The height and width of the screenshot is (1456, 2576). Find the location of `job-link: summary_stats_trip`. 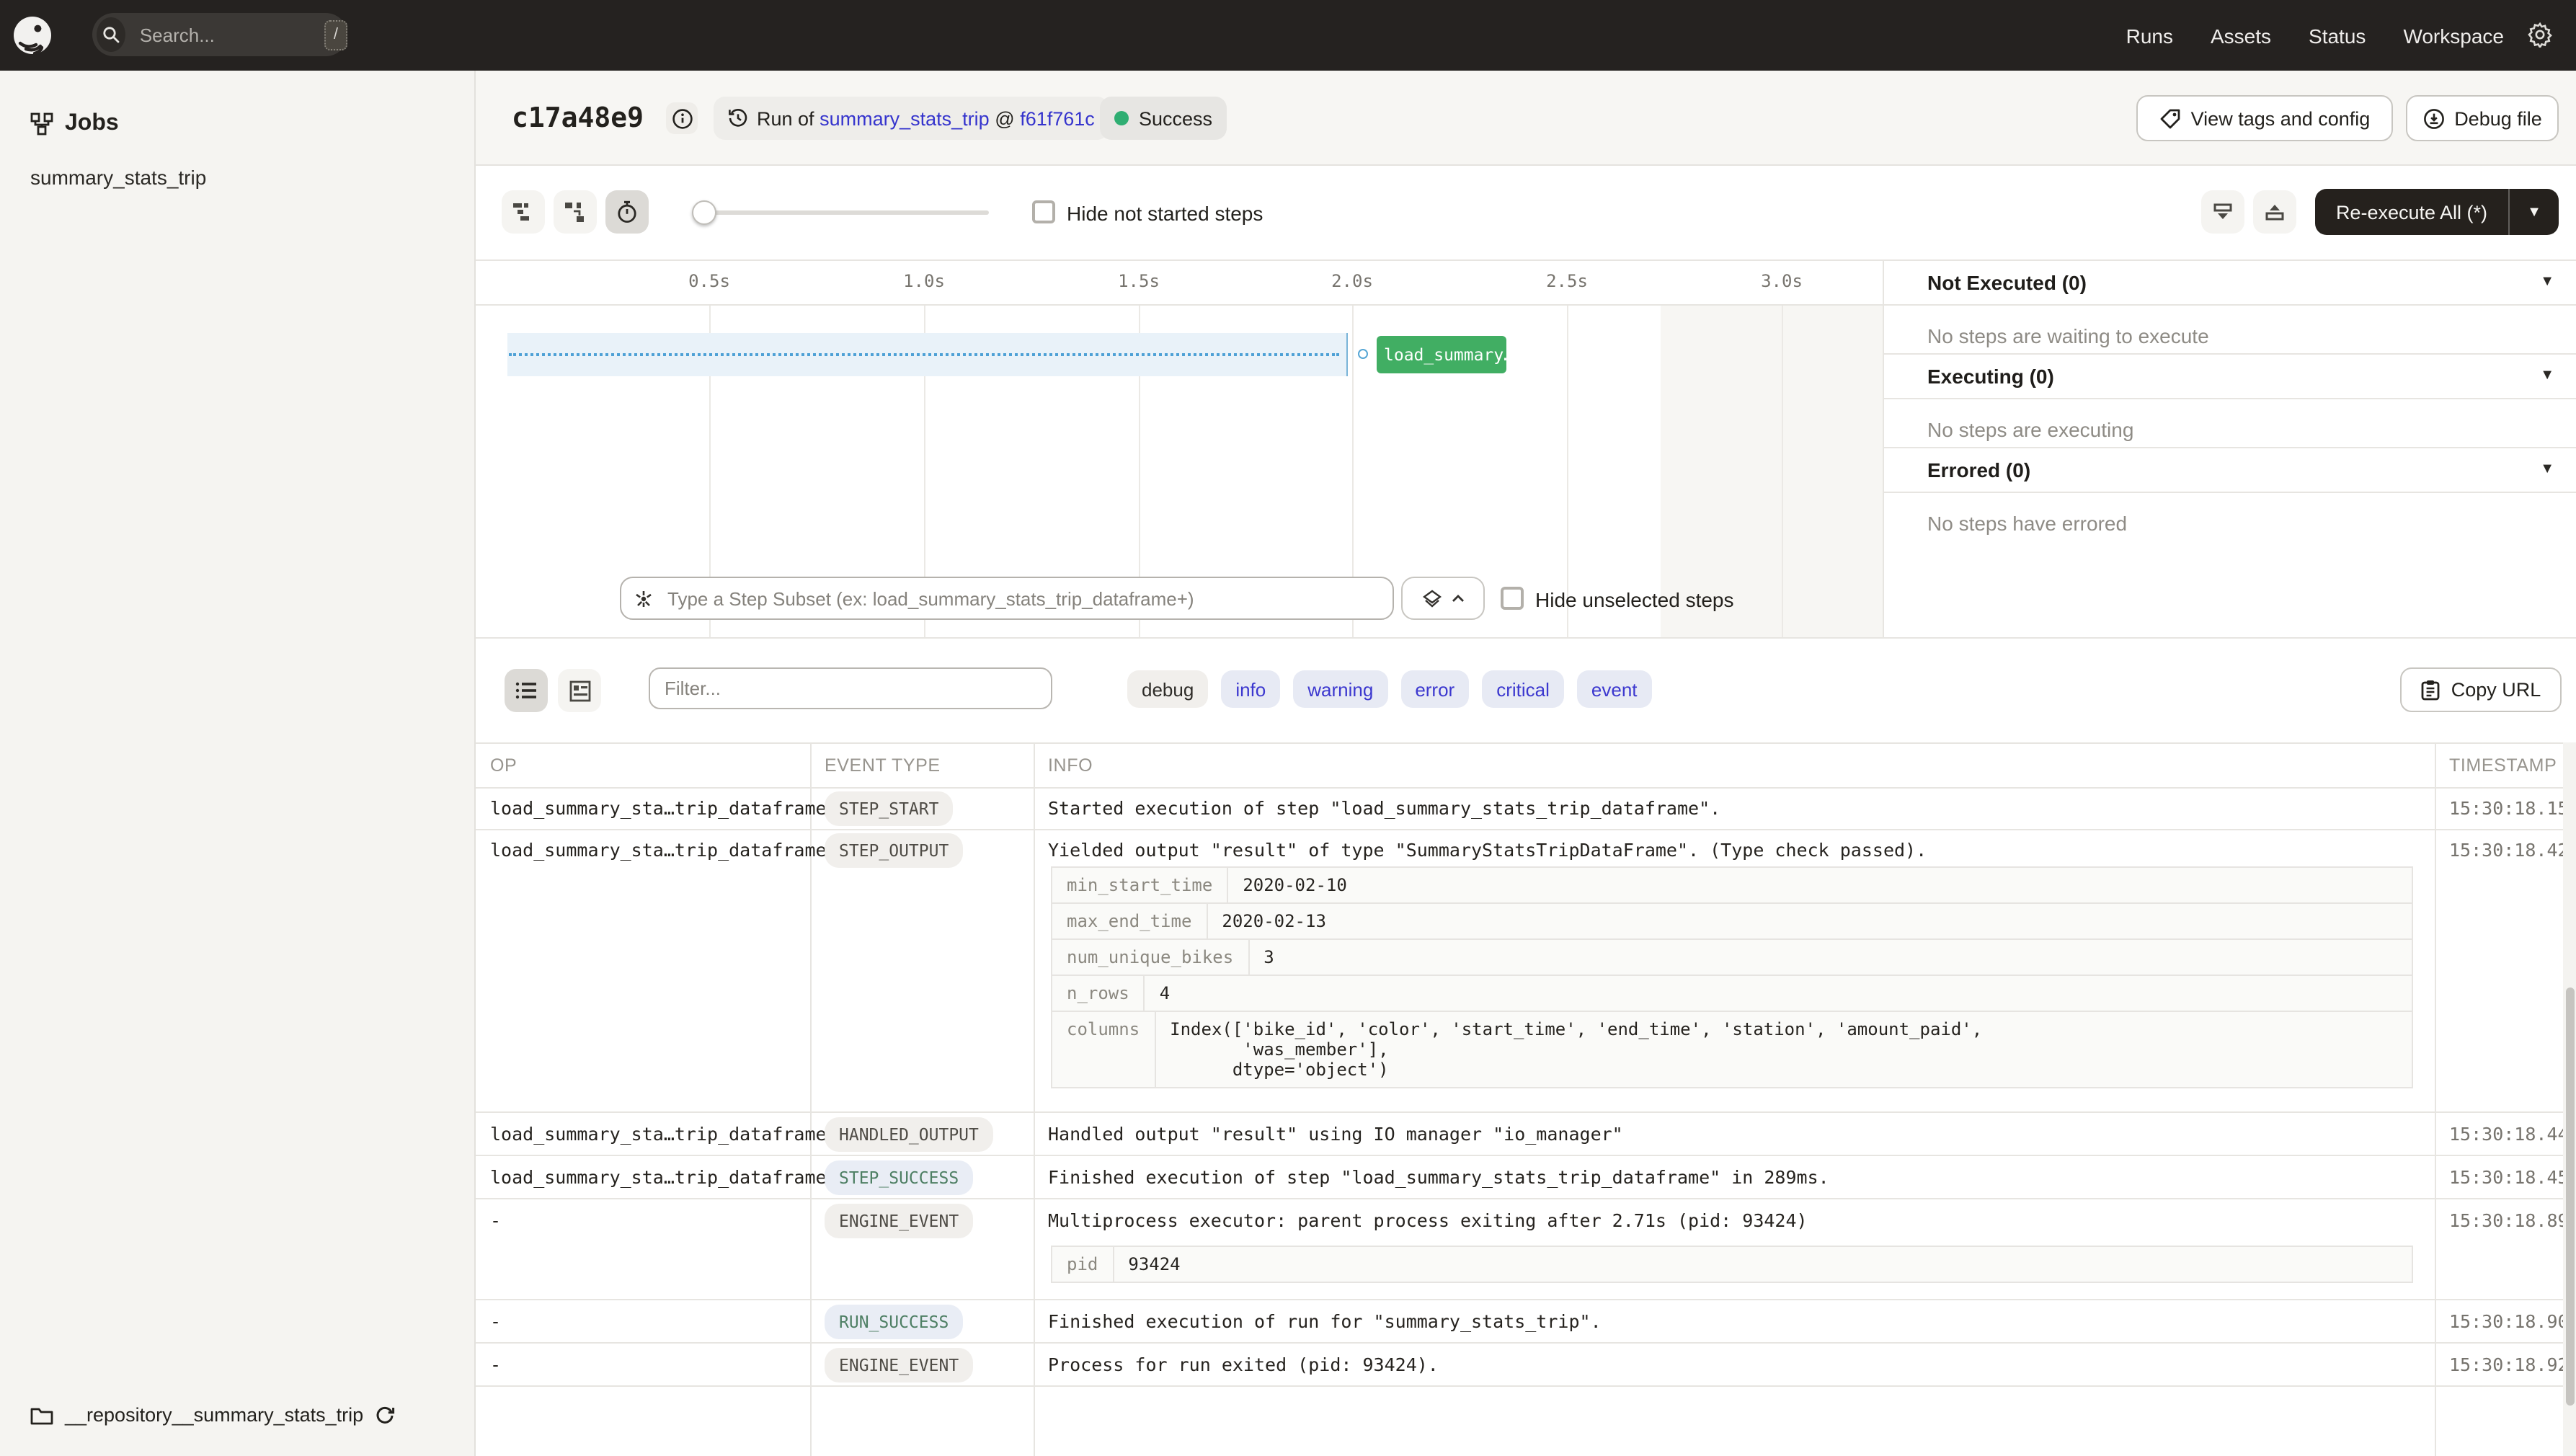

job-link: summary_stats_trip is located at coordinates (905, 118).